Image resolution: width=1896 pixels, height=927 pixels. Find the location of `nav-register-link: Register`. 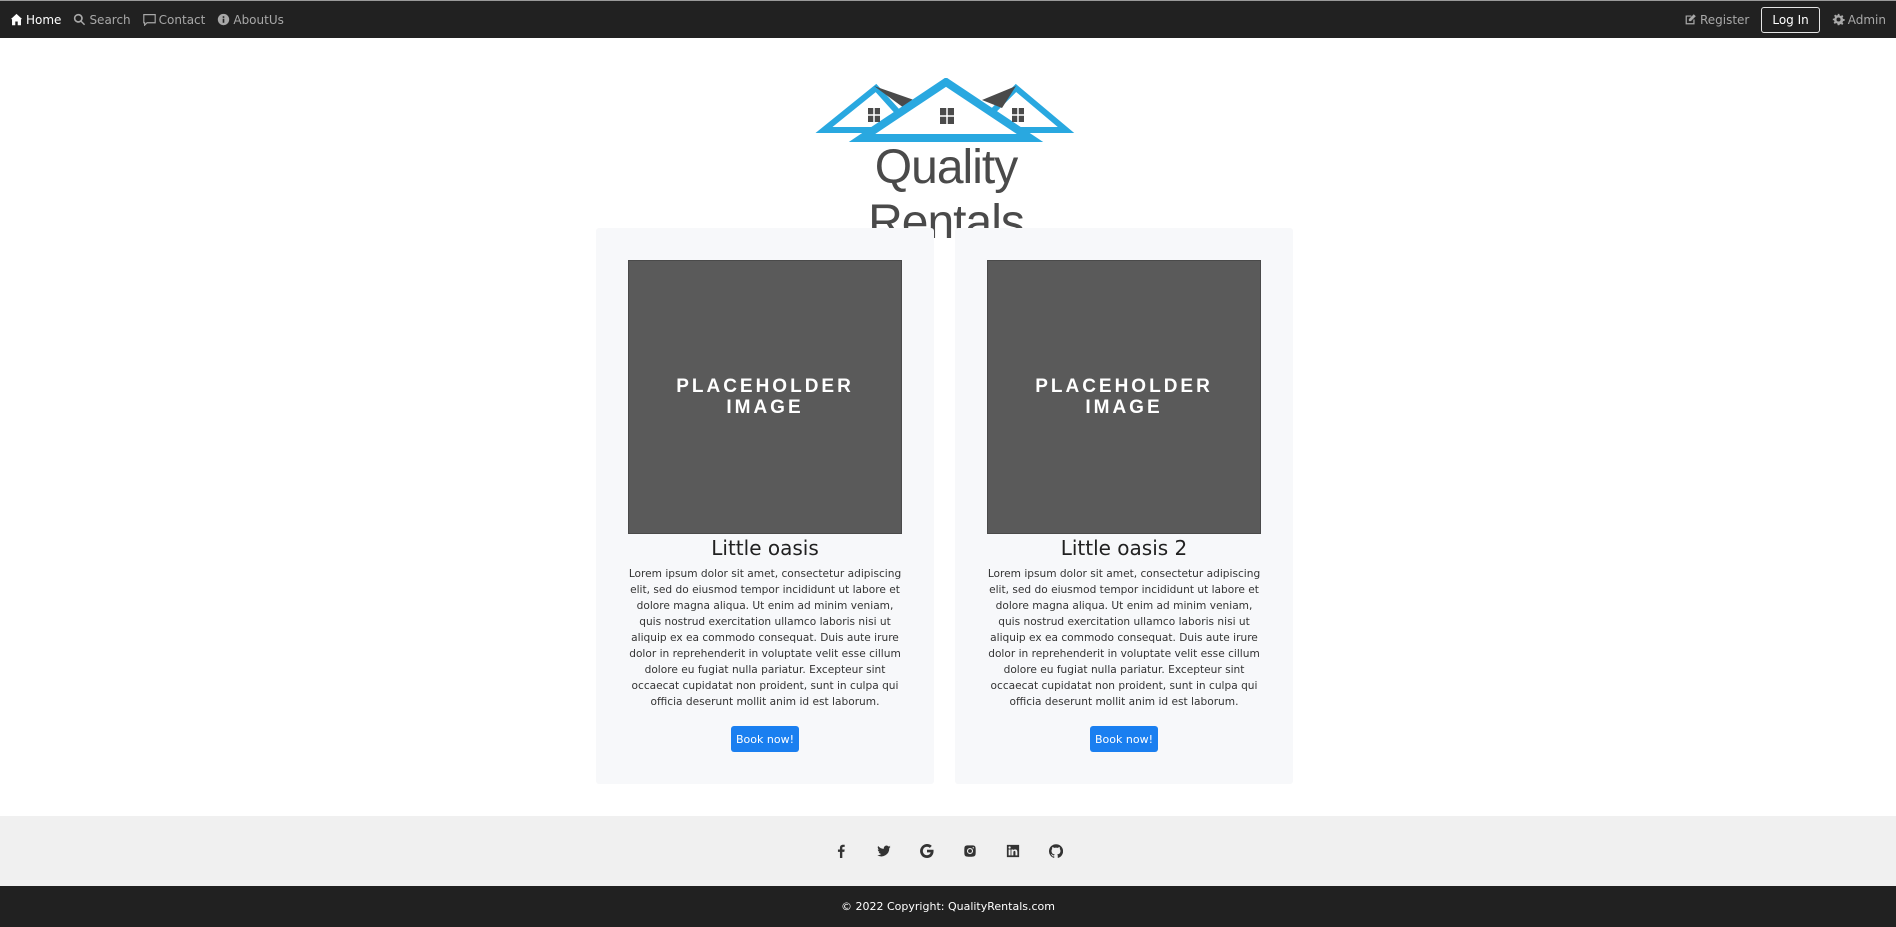

nav-register-link: Register is located at coordinates (1716, 20).